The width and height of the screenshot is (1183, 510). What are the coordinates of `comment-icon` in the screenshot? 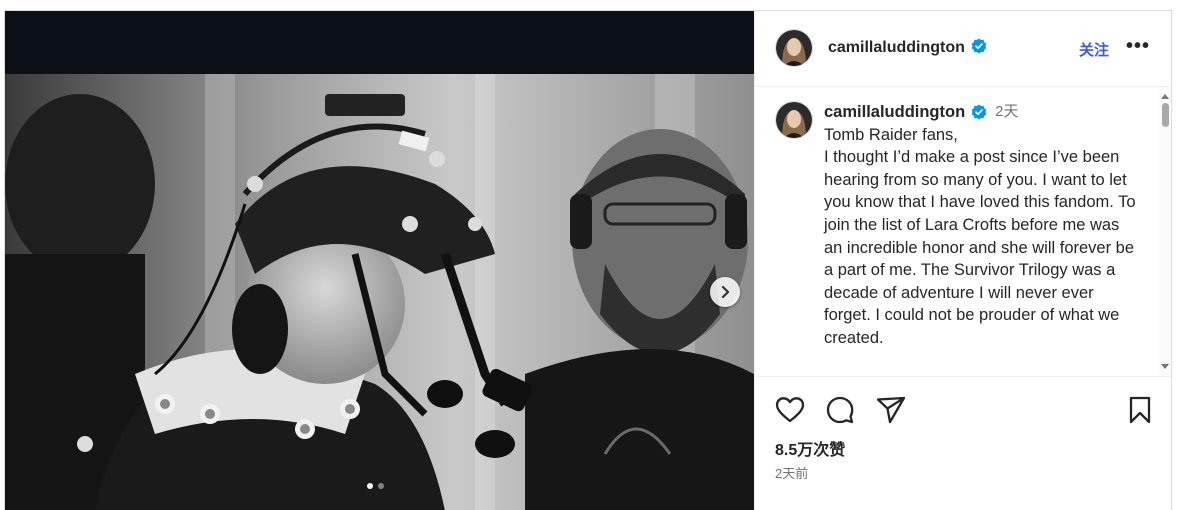 It's located at (840, 410).